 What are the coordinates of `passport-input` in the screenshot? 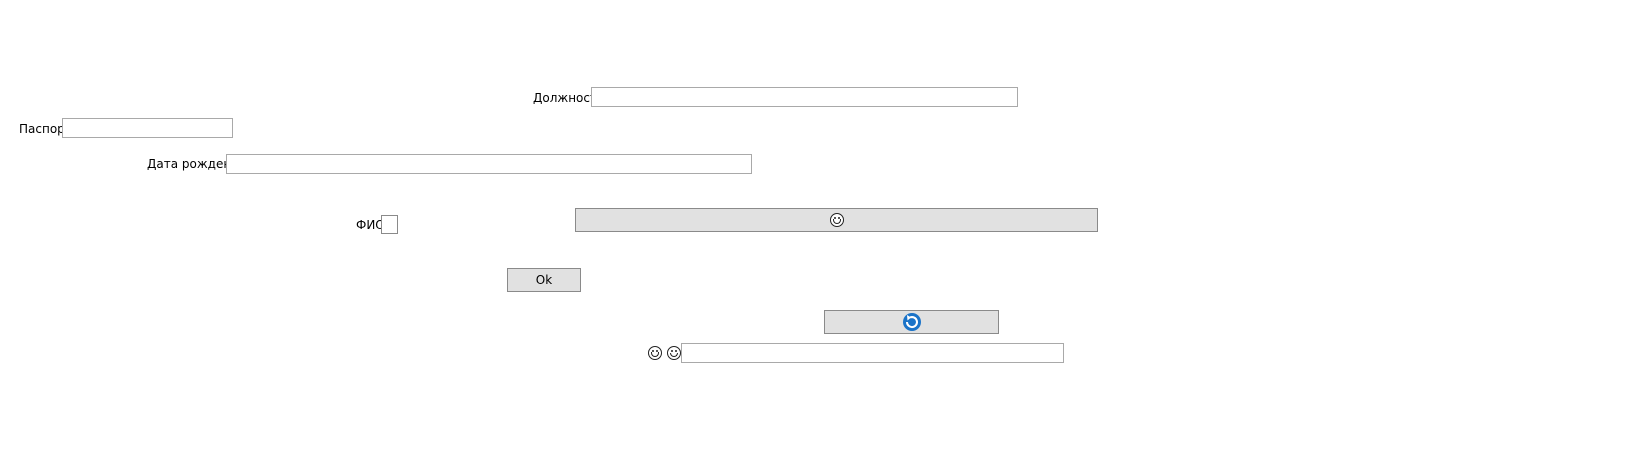 It's located at (147, 128).